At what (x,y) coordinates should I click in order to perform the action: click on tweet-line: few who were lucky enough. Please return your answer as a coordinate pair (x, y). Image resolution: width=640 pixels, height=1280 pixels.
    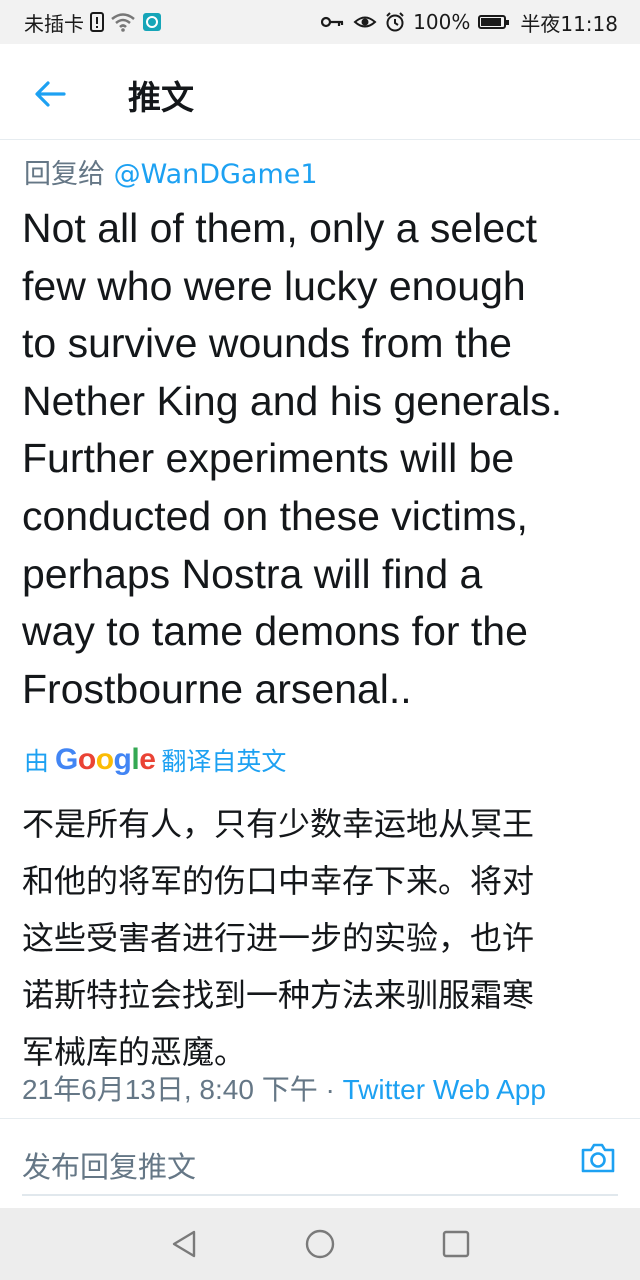
    Looking at the image, I should click on (274, 285).